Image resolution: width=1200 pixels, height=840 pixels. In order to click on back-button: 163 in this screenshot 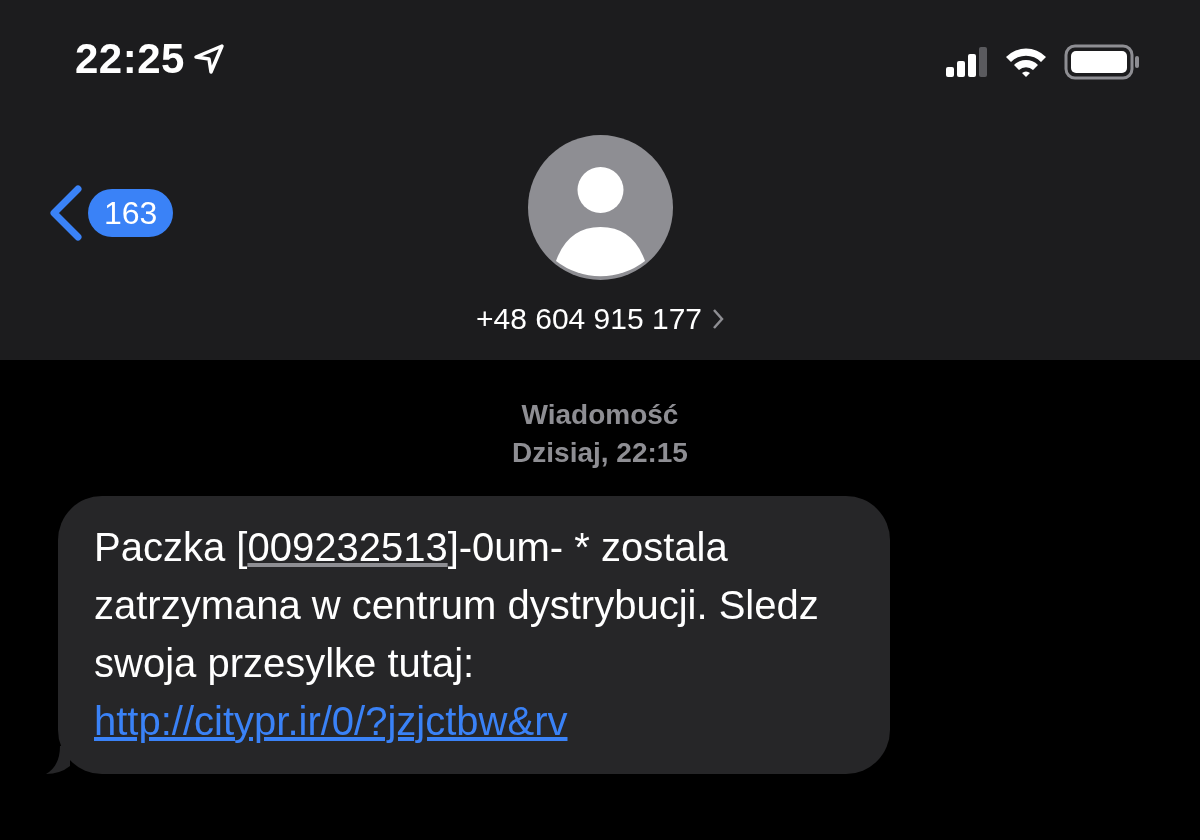, I will do `click(110, 213)`.